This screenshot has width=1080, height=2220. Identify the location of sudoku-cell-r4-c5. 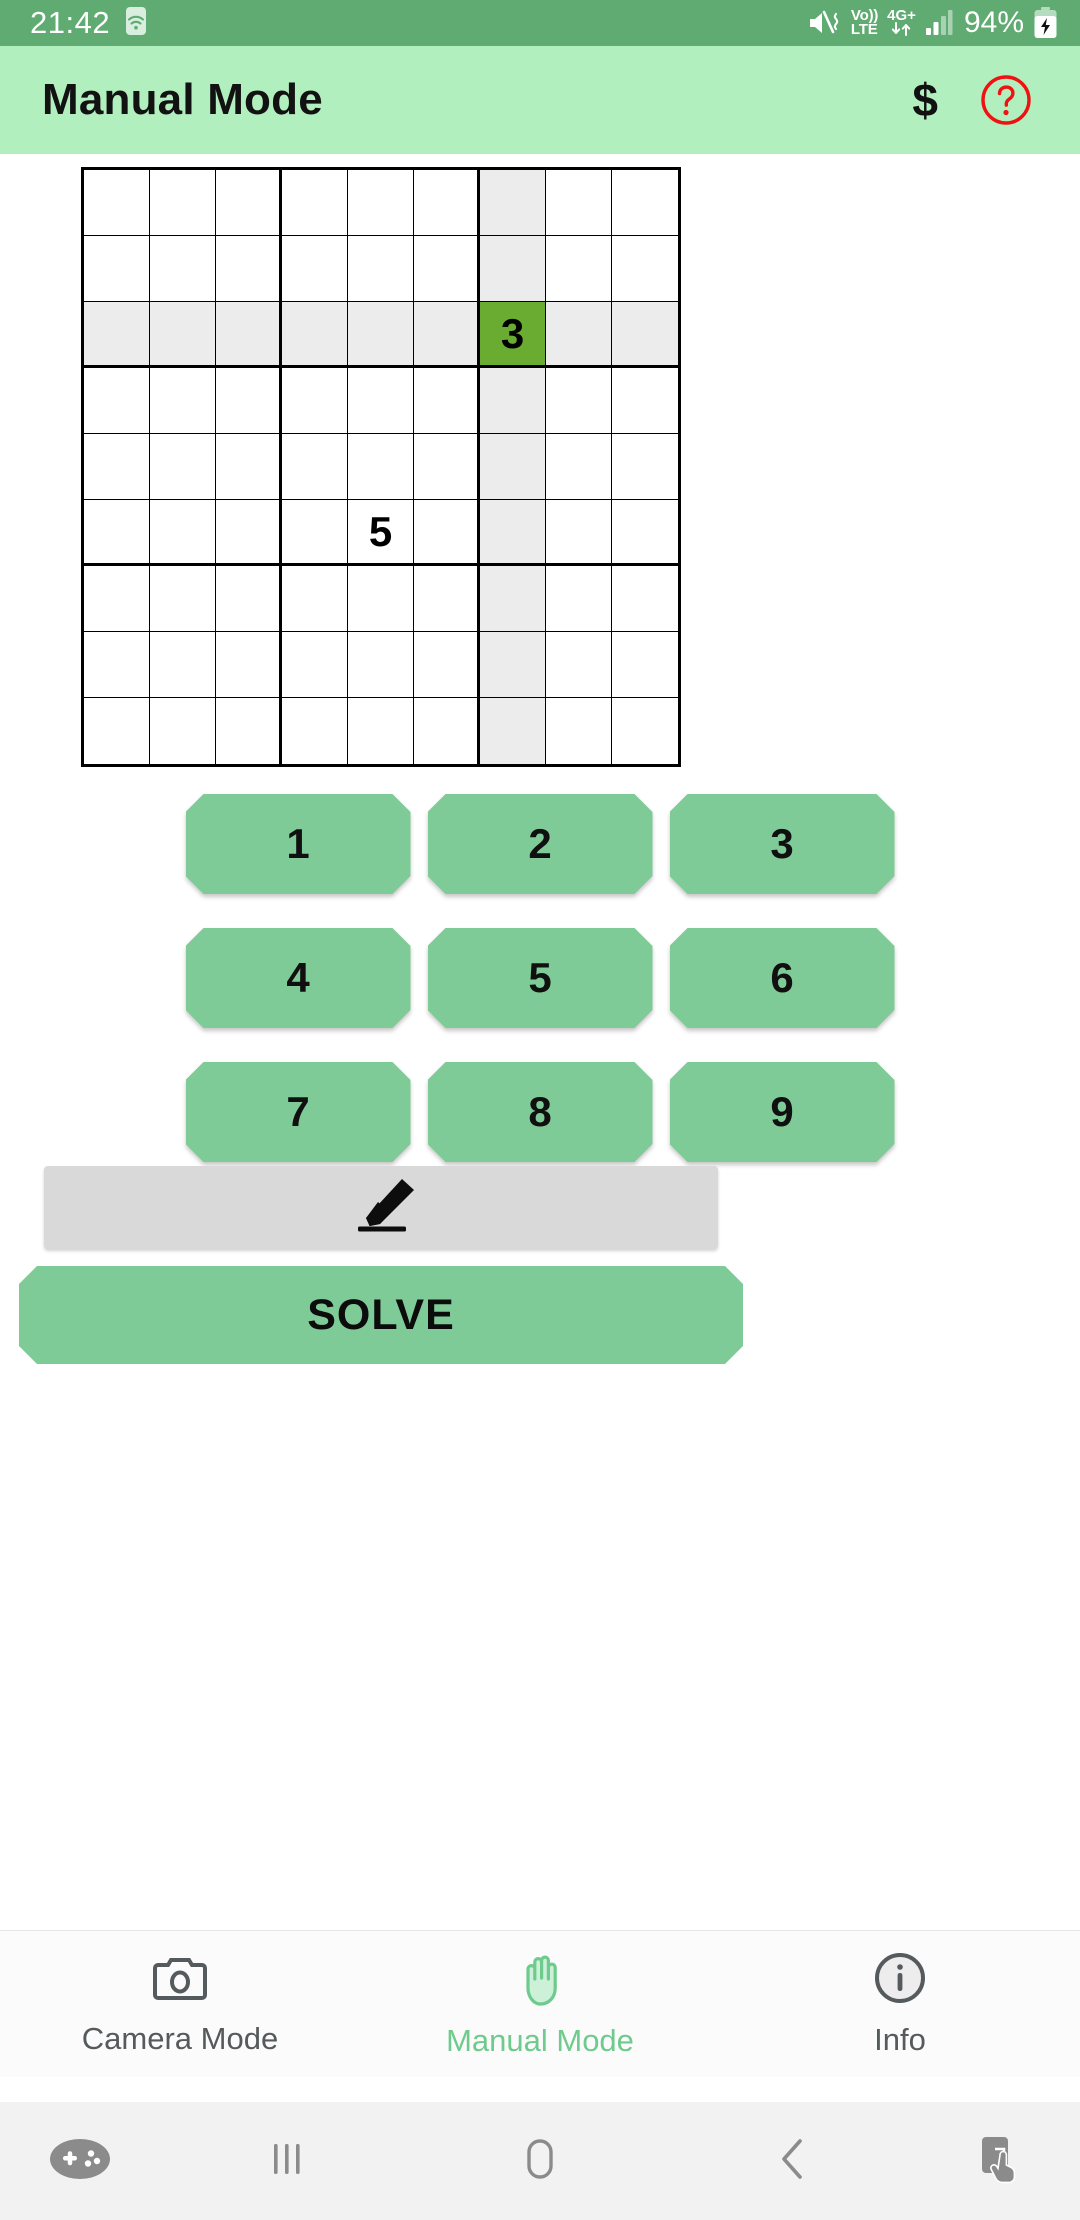
(381, 401).